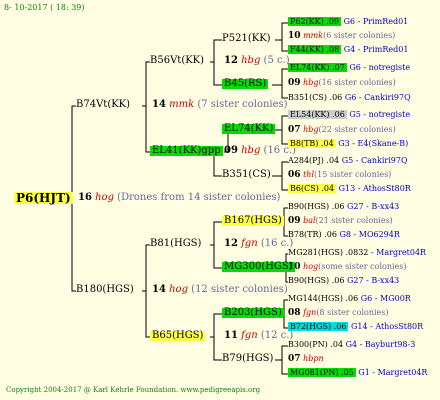  I want to click on leaf-13-origin: G27 - B-xx43, so click(373, 206).